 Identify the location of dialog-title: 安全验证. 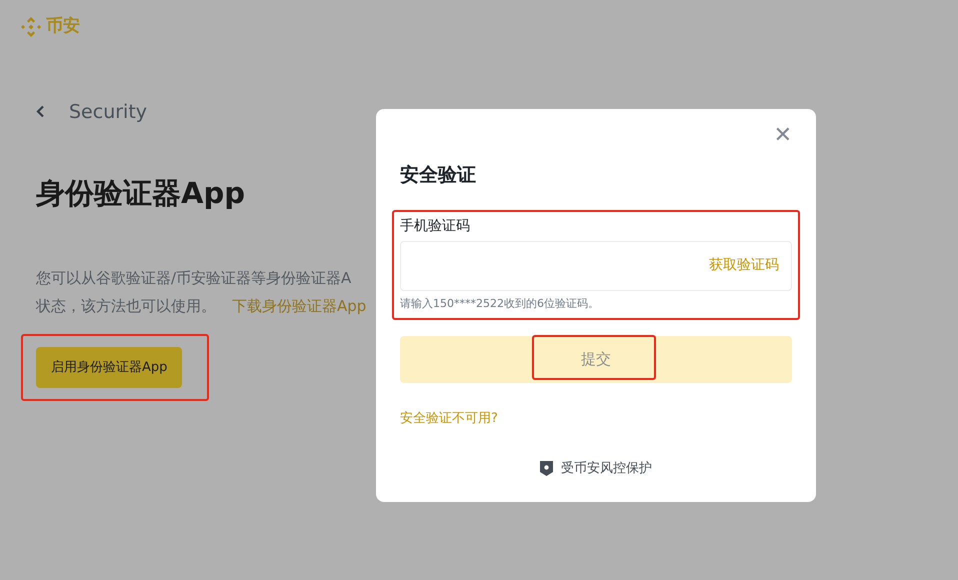
(438, 175).